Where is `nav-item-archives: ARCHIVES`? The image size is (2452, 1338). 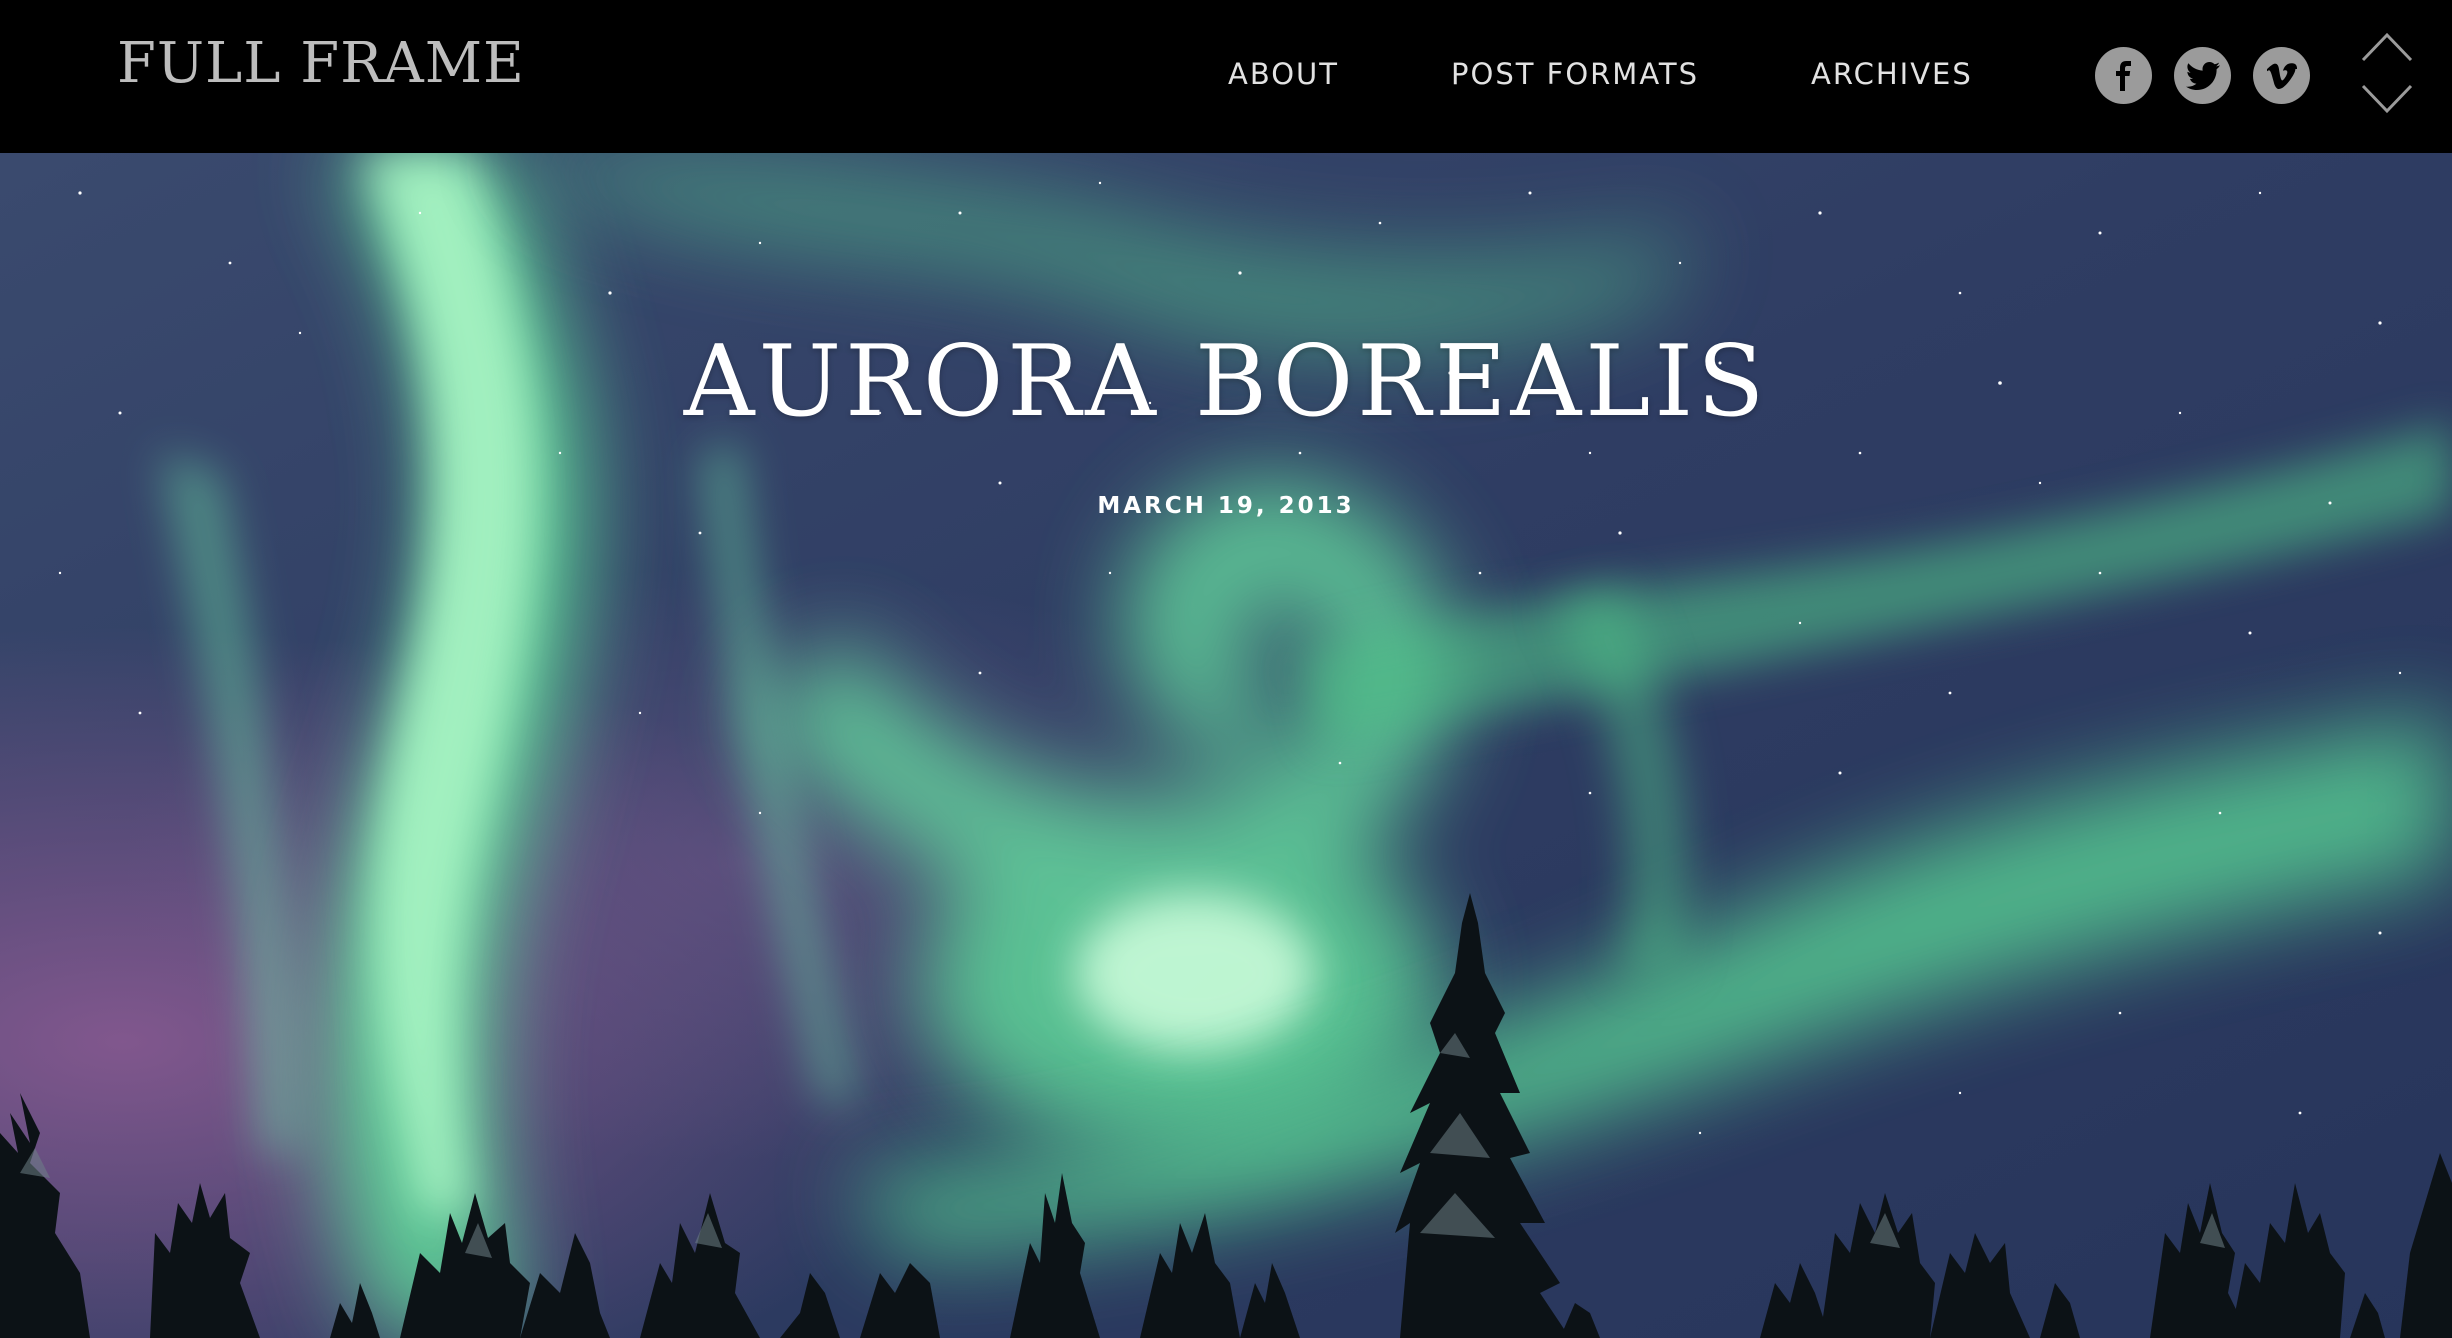
nav-item-archives: ARCHIVES is located at coordinates (1892, 74).